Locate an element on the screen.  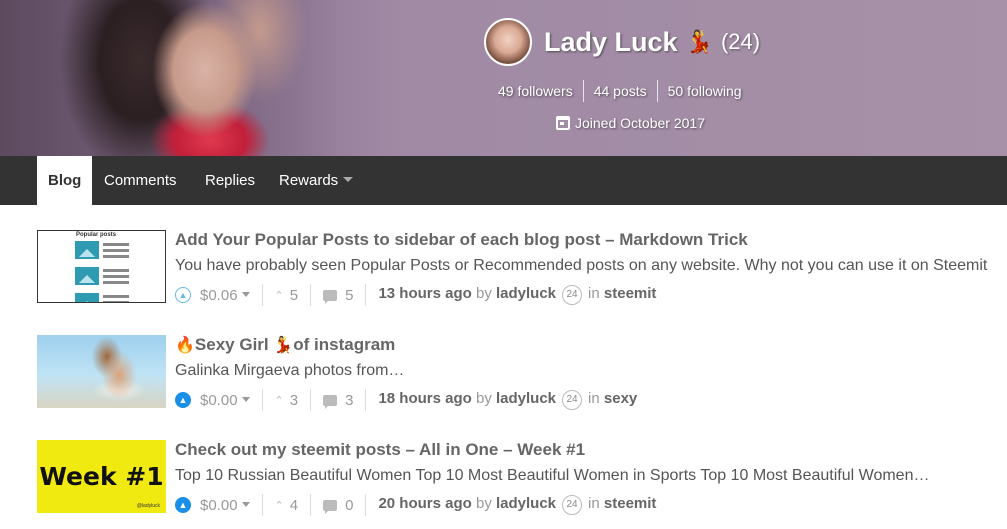
post-time: 20 hours ago is located at coordinates (424, 503).